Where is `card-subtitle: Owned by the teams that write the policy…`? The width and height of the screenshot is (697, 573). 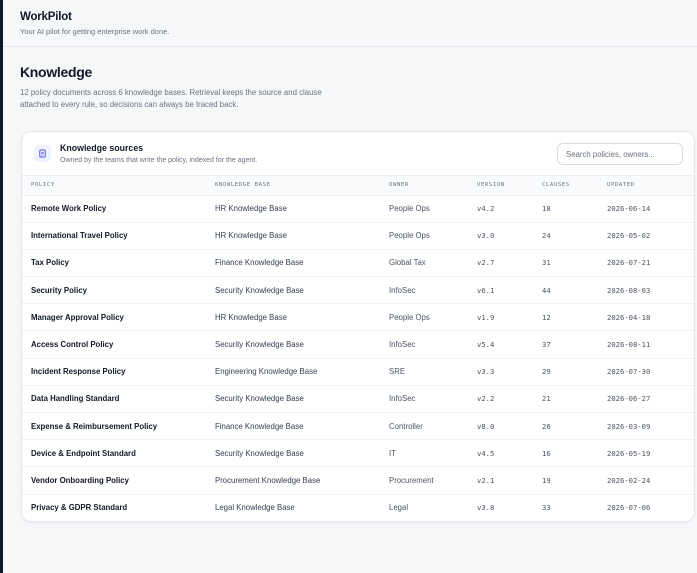 card-subtitle: Owned by the teams that write the policy… is located at coordinates (159, 160).